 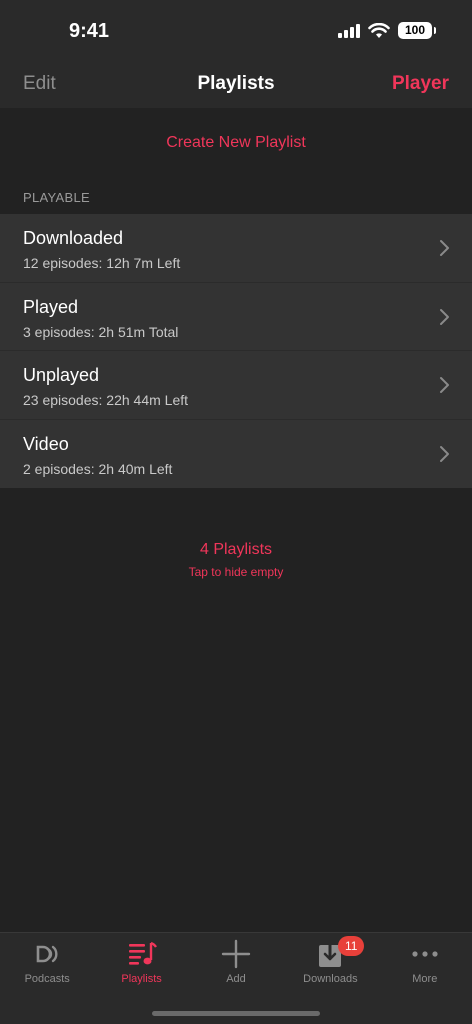 What do you see at coordinates (236, 84) in the screenshot?
I see `navigation-bar: Edit Playlists Player` at bounding box center [236, 84].